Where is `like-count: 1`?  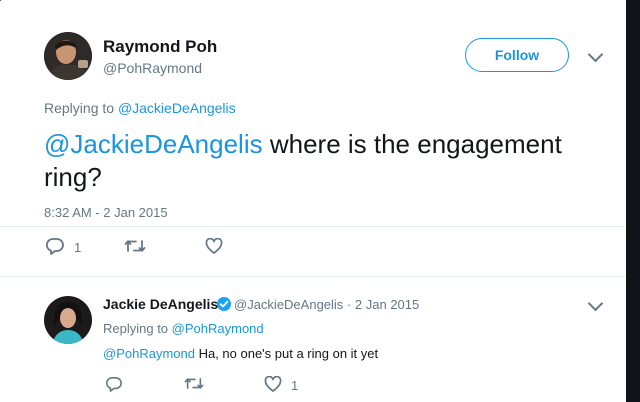
like-count: 1 is located at coordinates (295, 385).